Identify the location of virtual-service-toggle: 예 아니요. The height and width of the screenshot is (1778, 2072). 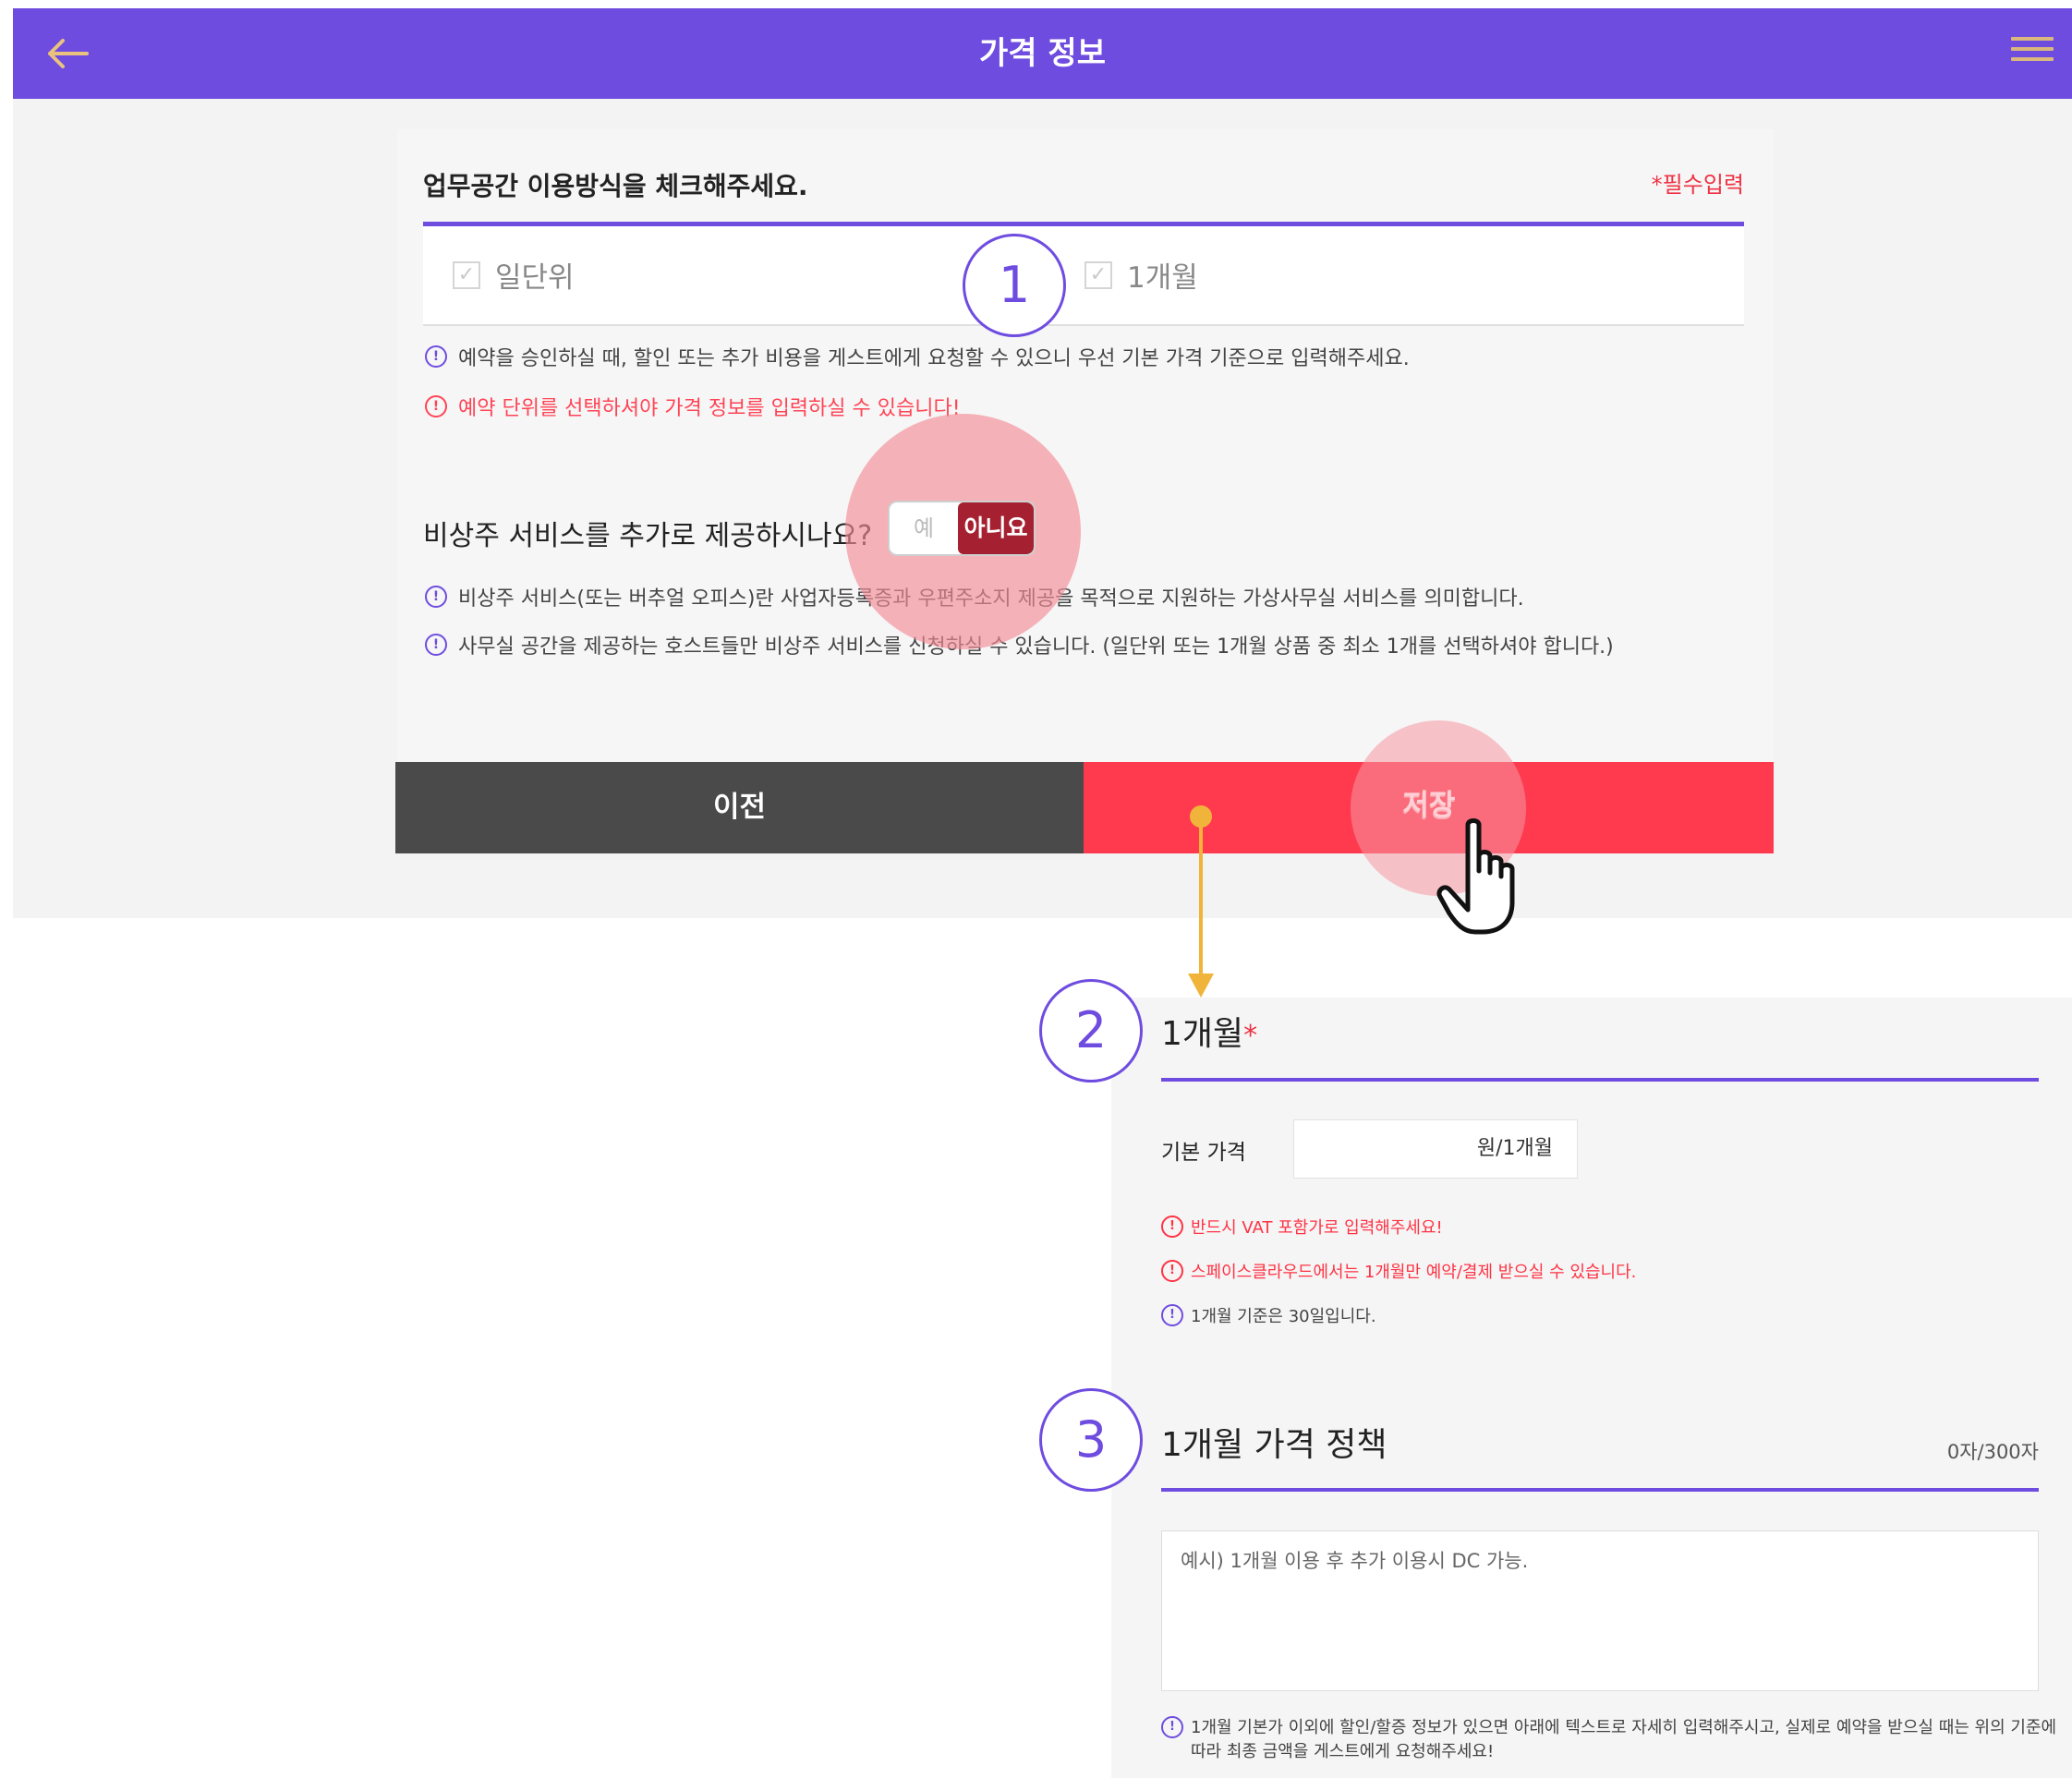
(962, 528).